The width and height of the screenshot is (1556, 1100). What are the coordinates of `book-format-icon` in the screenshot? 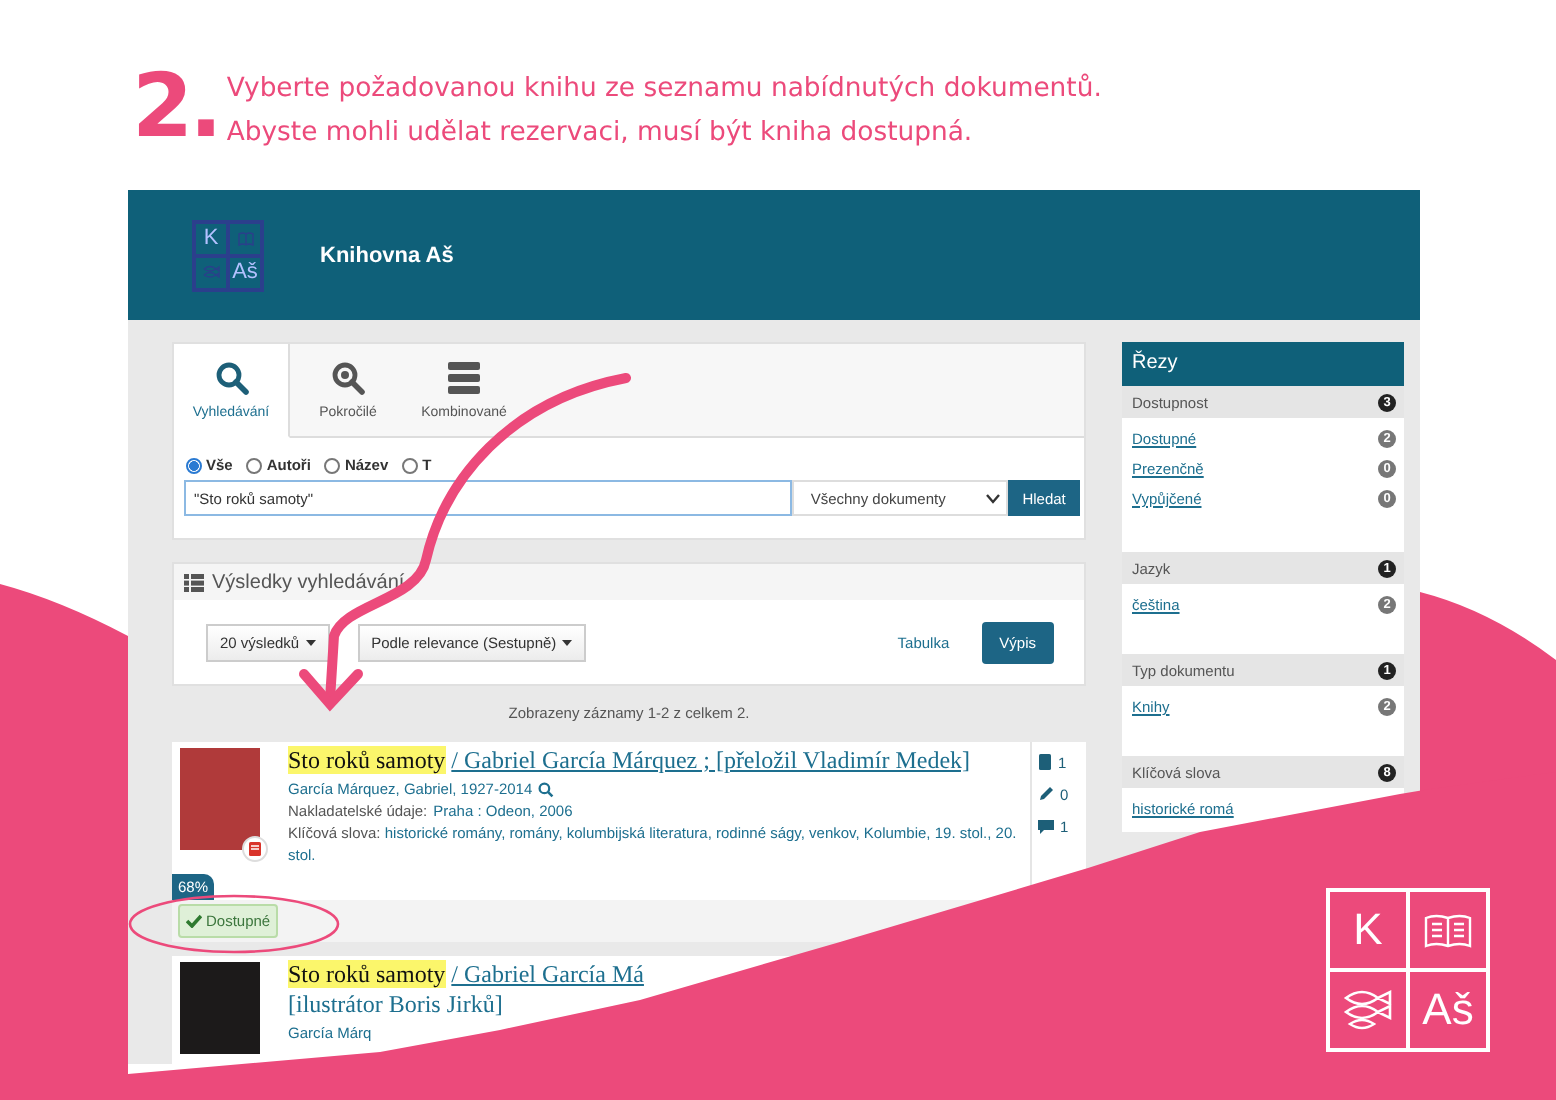 It's located at (255, 849).